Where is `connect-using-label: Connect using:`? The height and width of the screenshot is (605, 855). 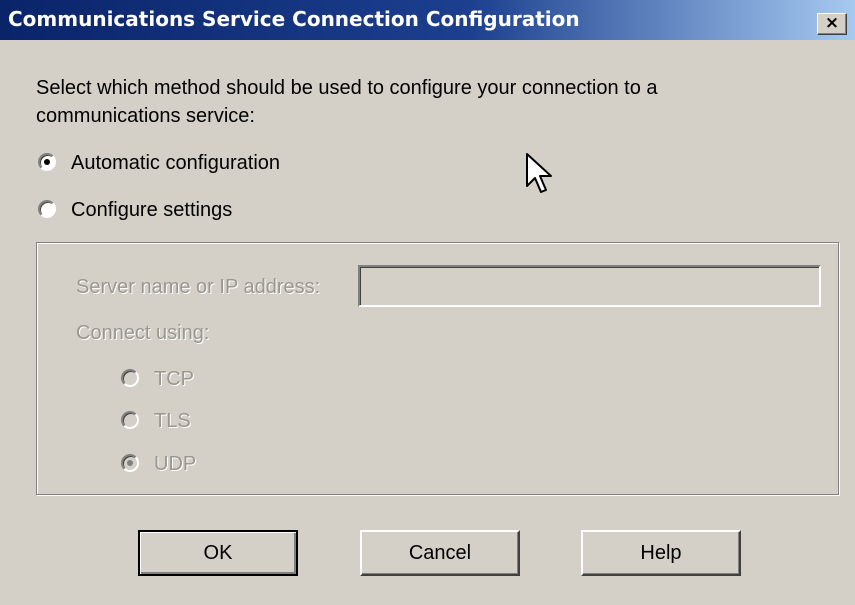 connect-using-label: Connect using: is located at coordinates (143, 333).